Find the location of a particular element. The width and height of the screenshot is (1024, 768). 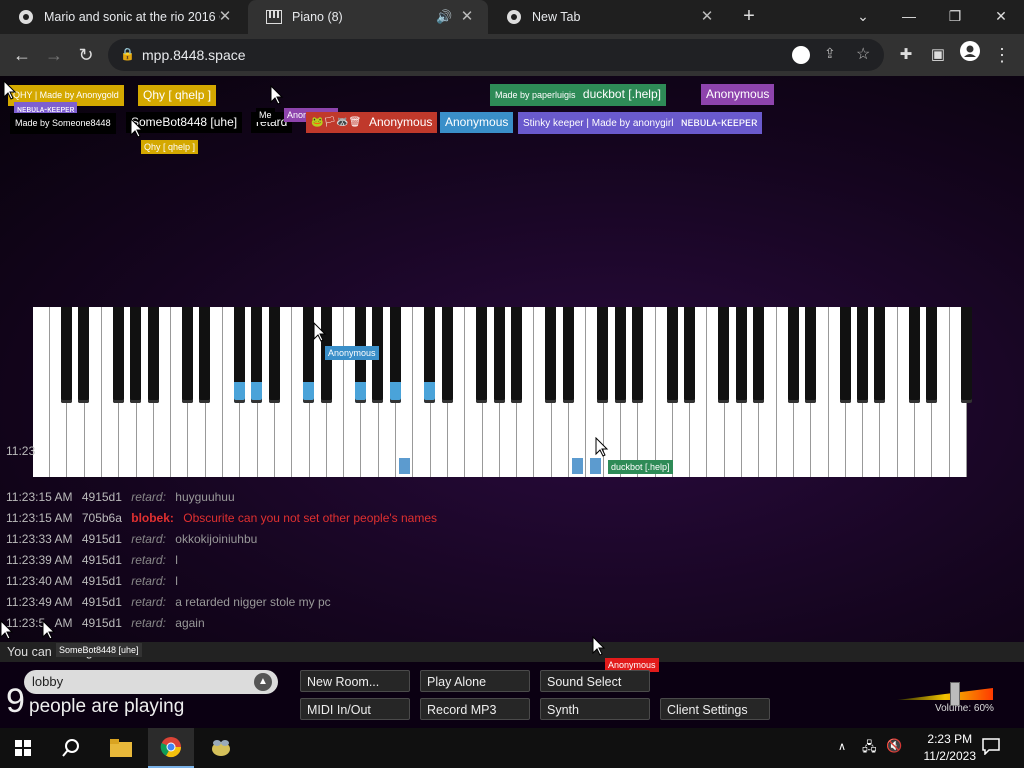

triangle-up-icon: ▲ is located at coordinates (263, 682).